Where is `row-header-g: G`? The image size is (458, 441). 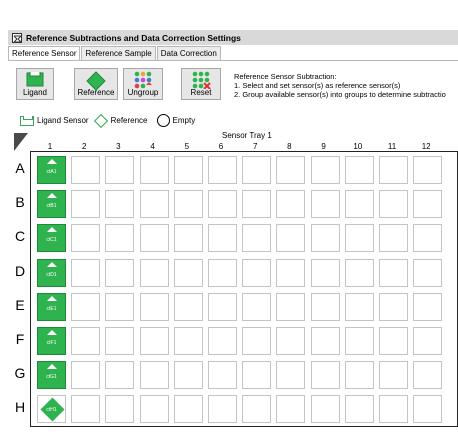 row-header-g: G is located at coordinates (20, 373).